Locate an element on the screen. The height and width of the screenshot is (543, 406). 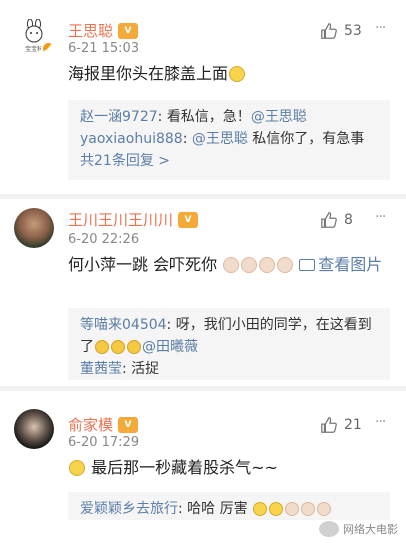
wechat-icon is located at coordinates (329, 529).